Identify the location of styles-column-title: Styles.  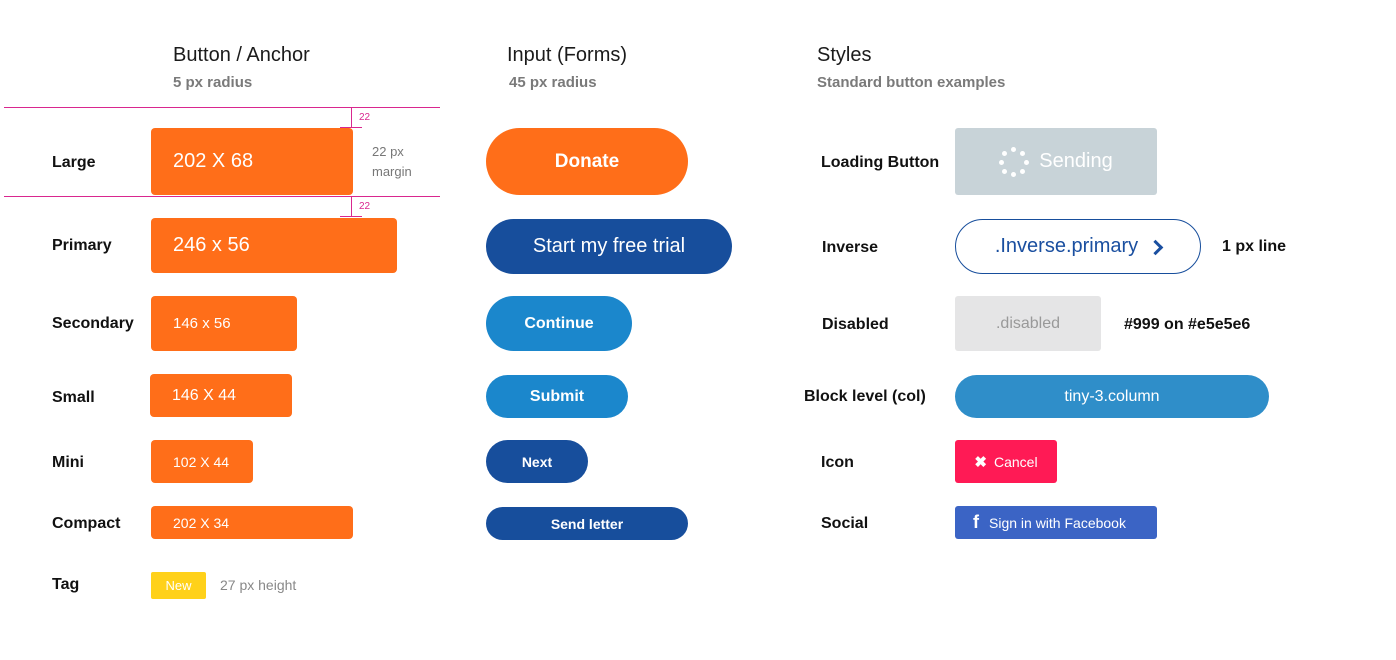
(844, 55).